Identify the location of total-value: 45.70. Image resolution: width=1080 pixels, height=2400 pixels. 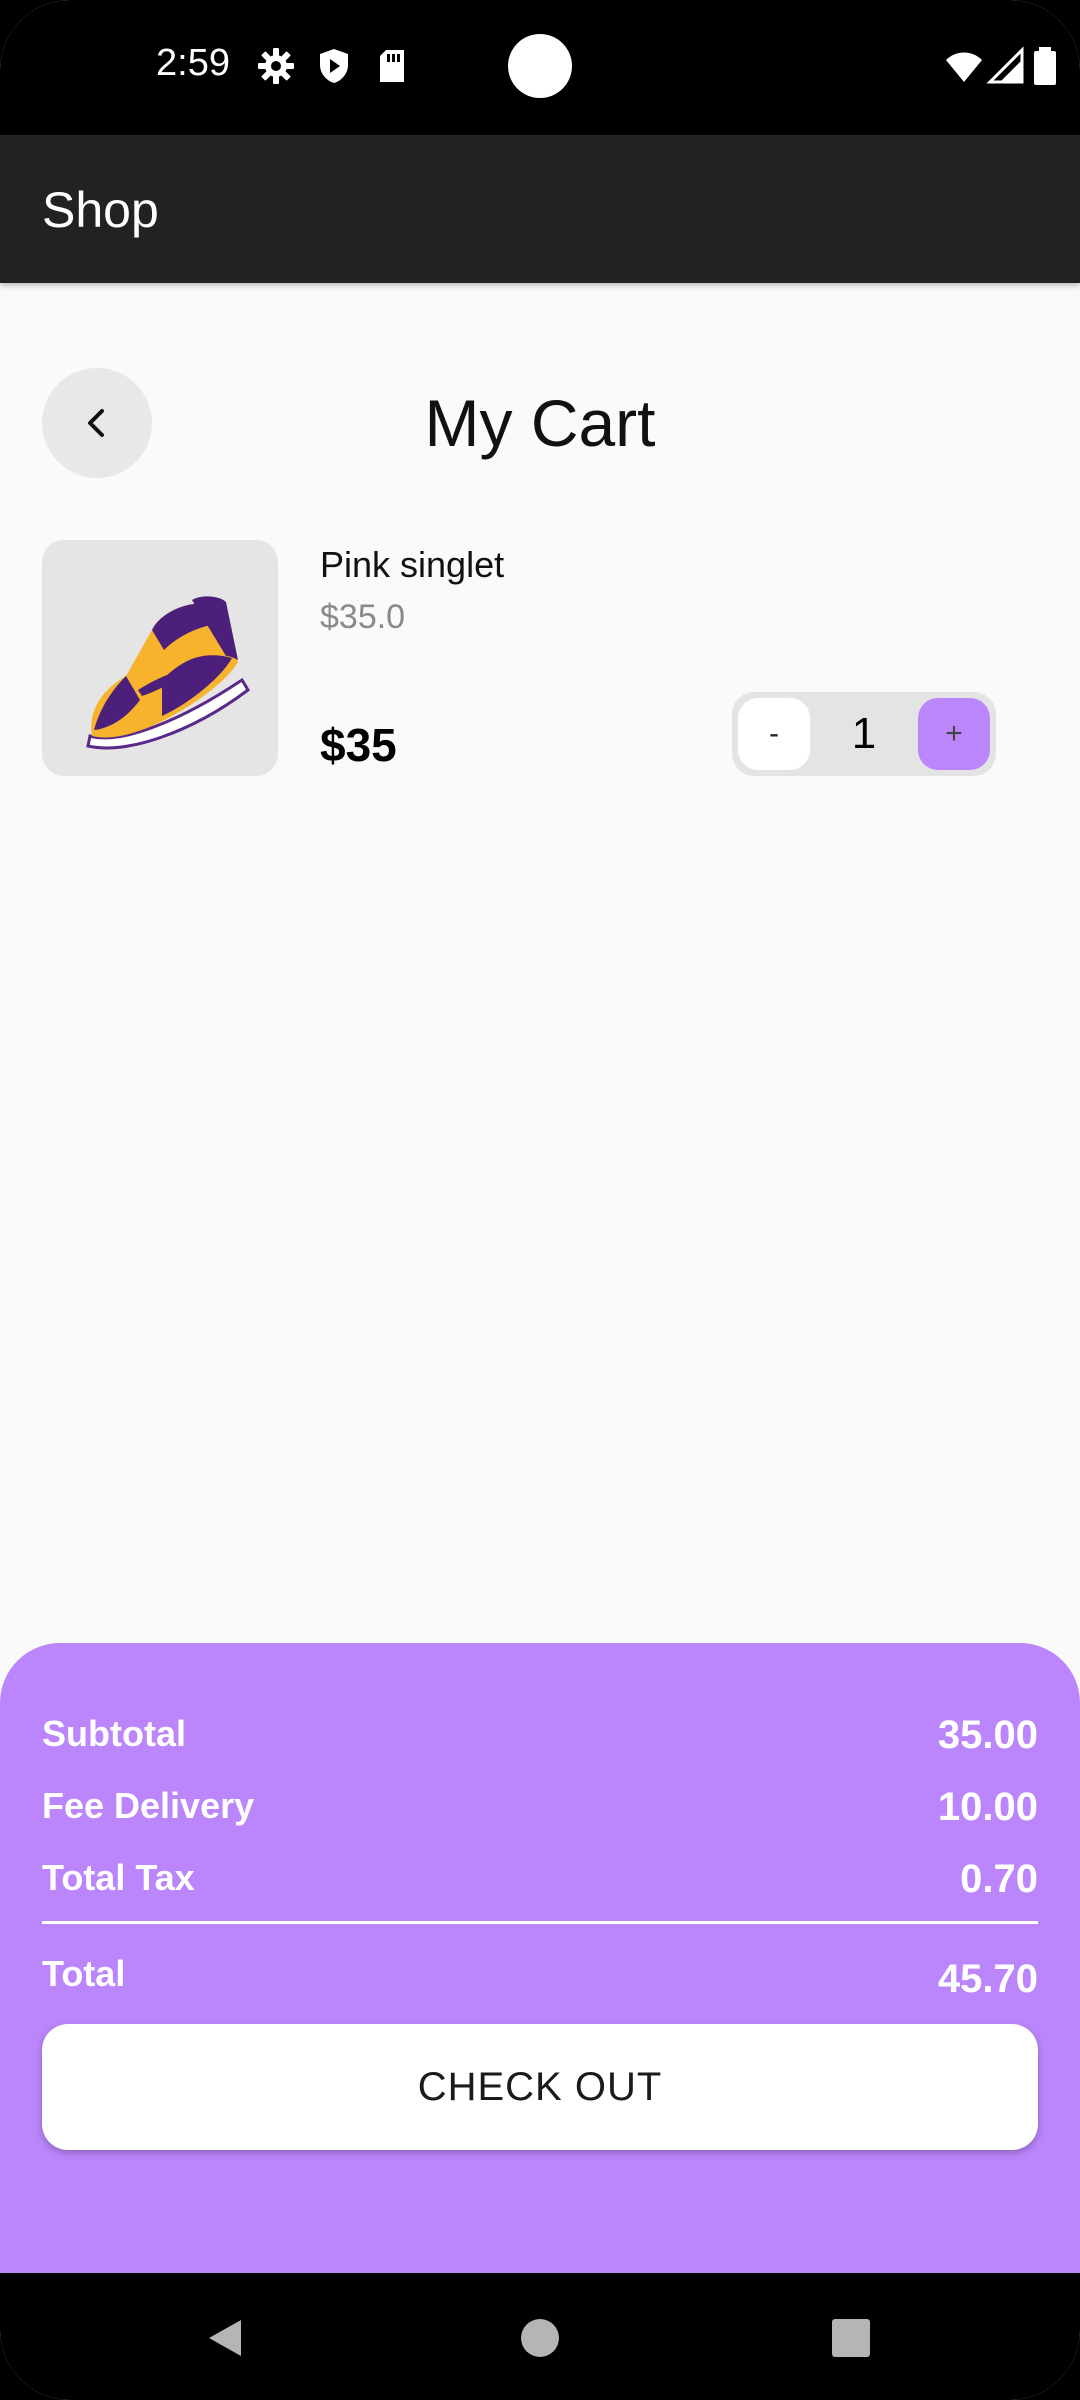
(987, 1979).